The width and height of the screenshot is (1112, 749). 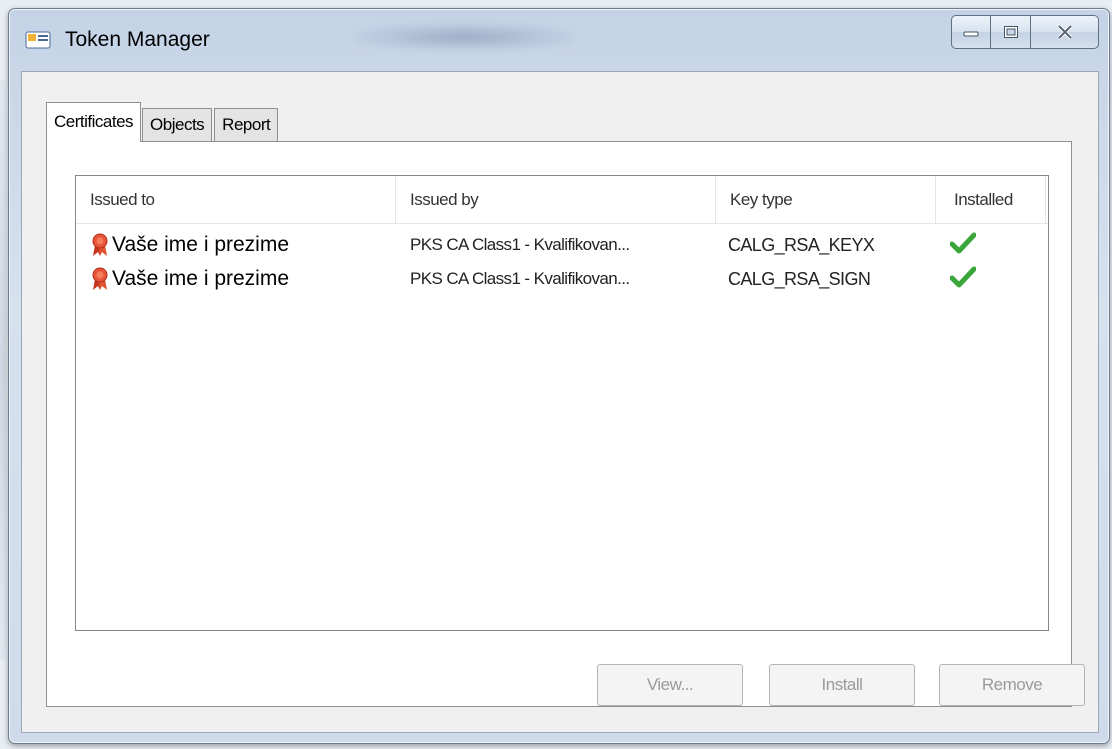 I want to click on maximize-icon, so click(x=1010, y=32).